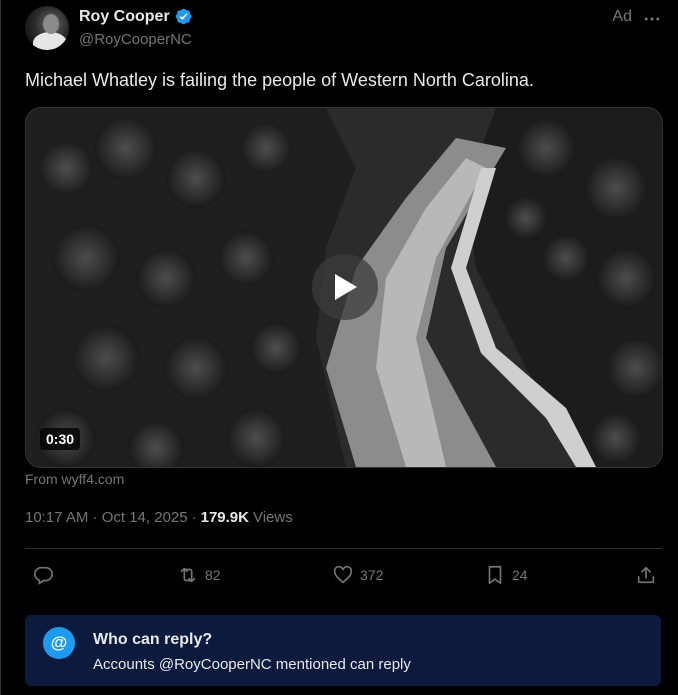  I want to click on heart-icon, so click(343, 574).